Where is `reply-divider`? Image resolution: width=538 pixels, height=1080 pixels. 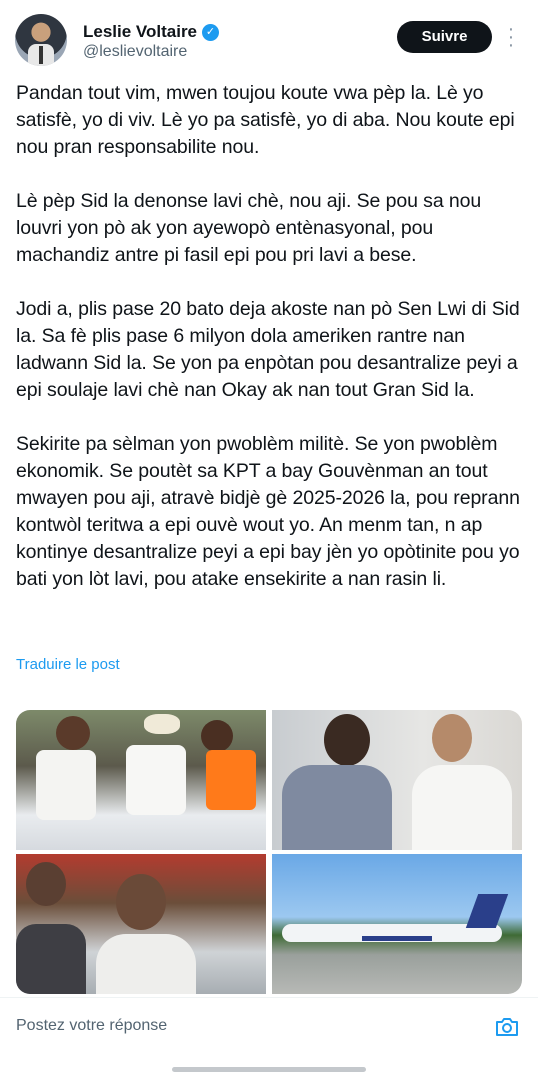
reply-divider is located at coordinates (269, 997).